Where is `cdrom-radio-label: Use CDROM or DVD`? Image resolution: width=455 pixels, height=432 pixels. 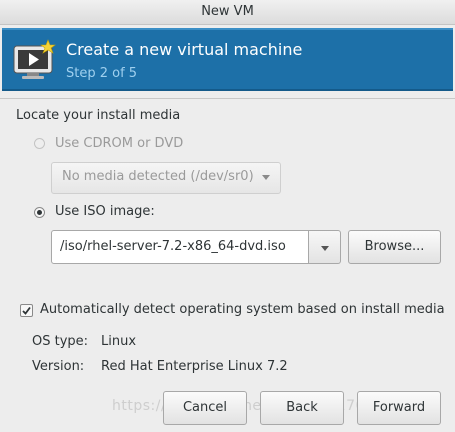 cdrom-radio-label: Use CDROM or DVD is located at coordinates (119, 143).